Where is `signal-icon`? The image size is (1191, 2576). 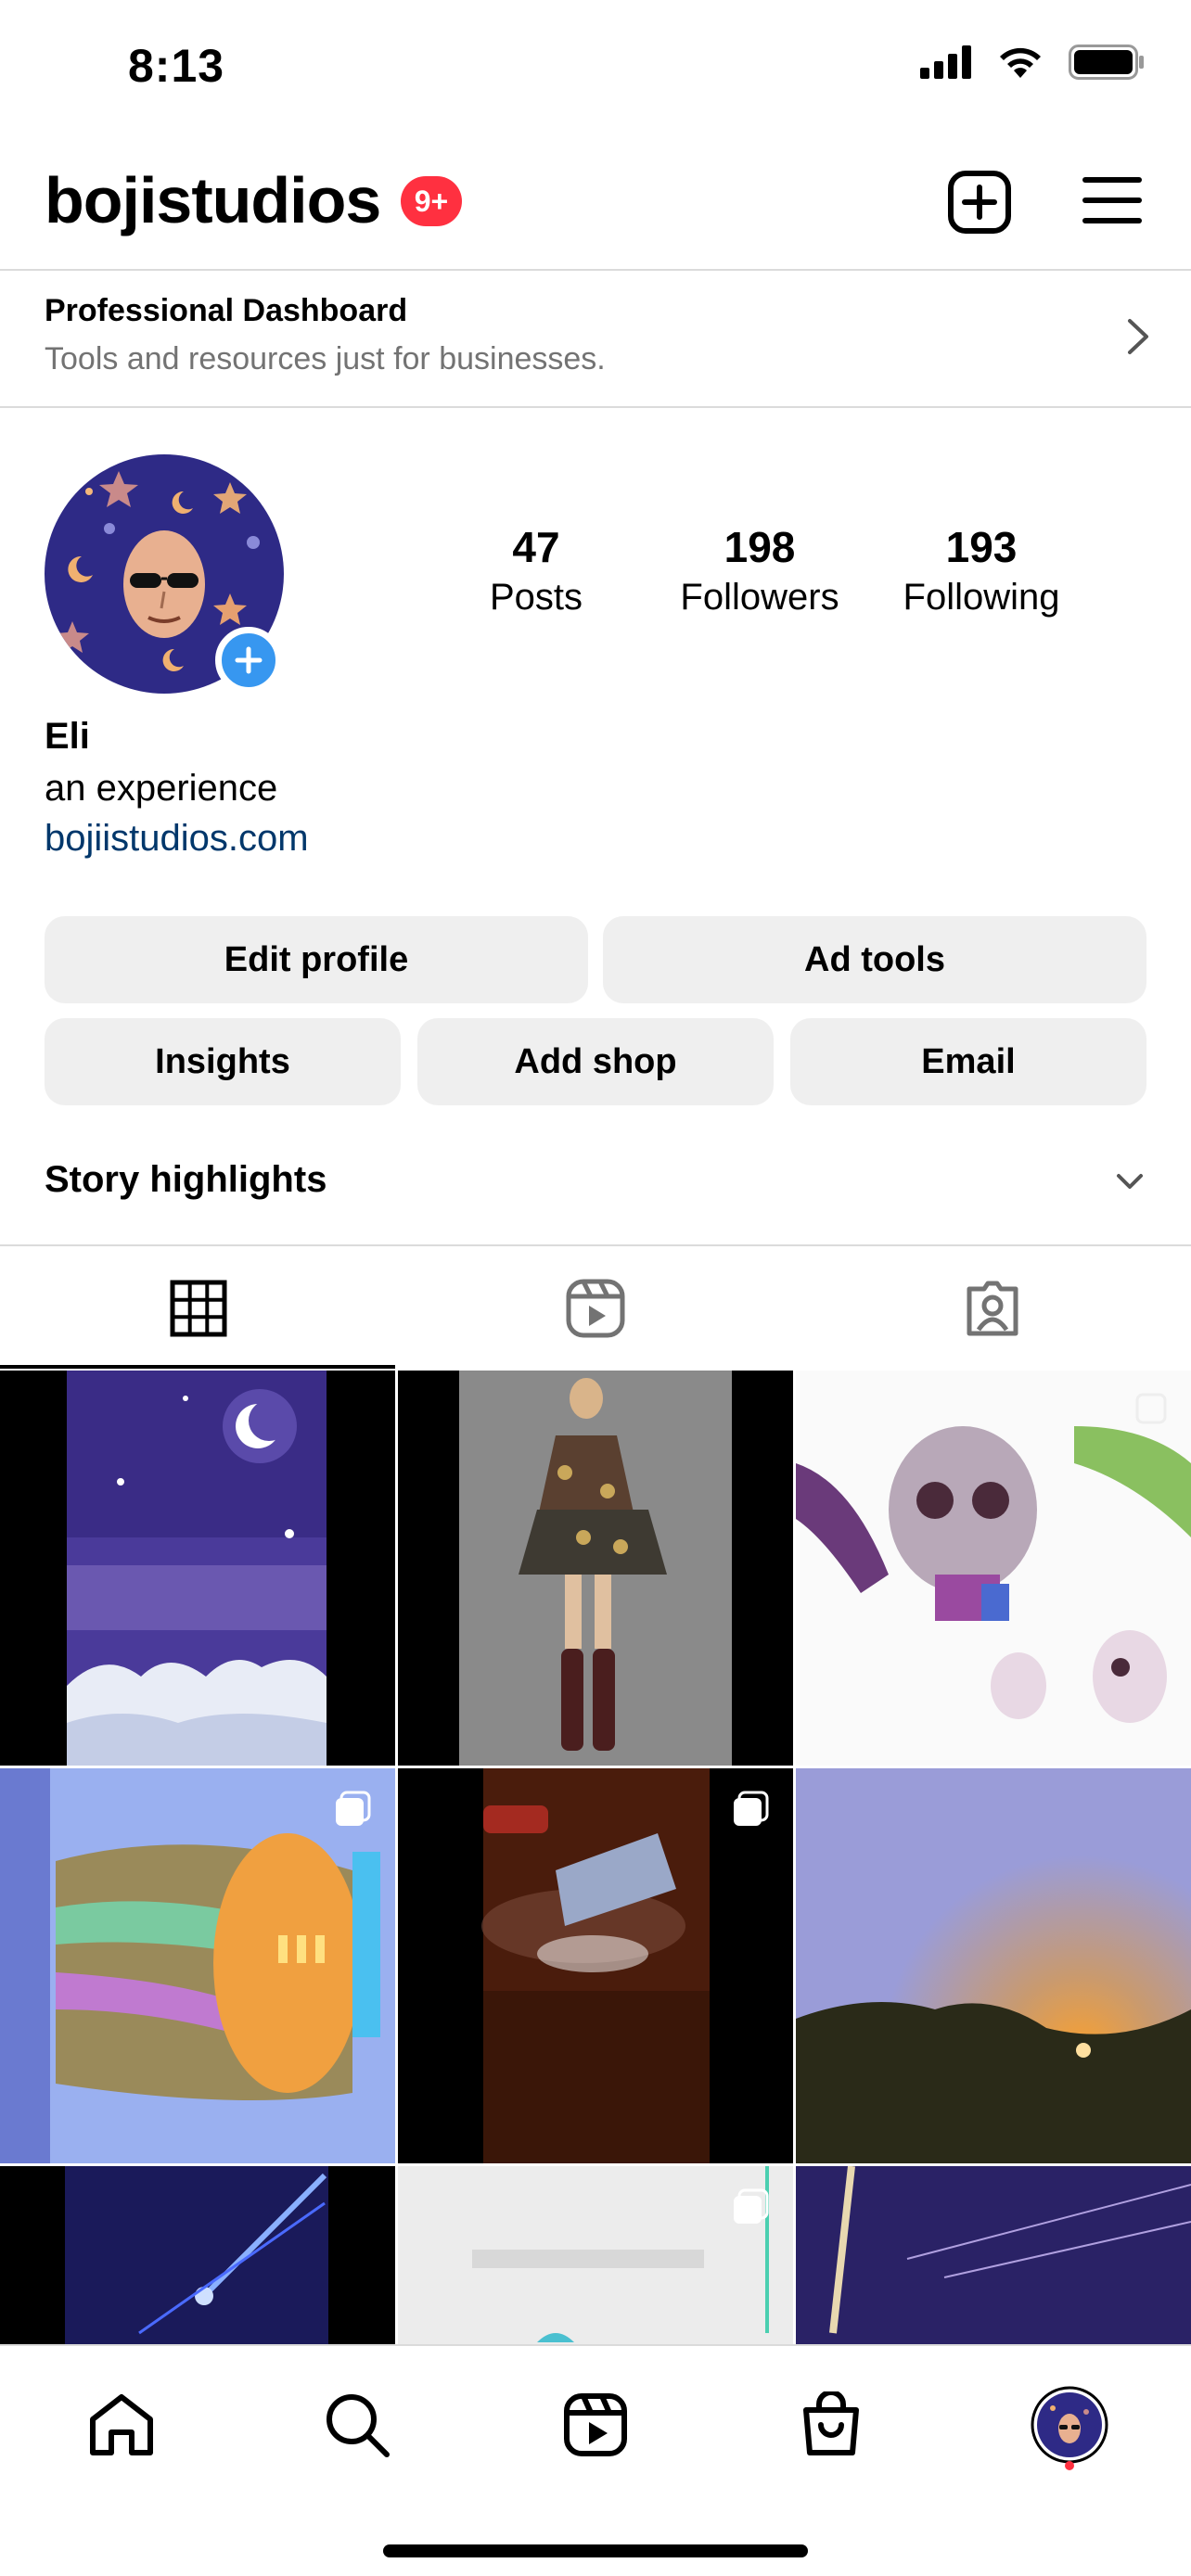 signal-icon is located at coordinates (945, 62).